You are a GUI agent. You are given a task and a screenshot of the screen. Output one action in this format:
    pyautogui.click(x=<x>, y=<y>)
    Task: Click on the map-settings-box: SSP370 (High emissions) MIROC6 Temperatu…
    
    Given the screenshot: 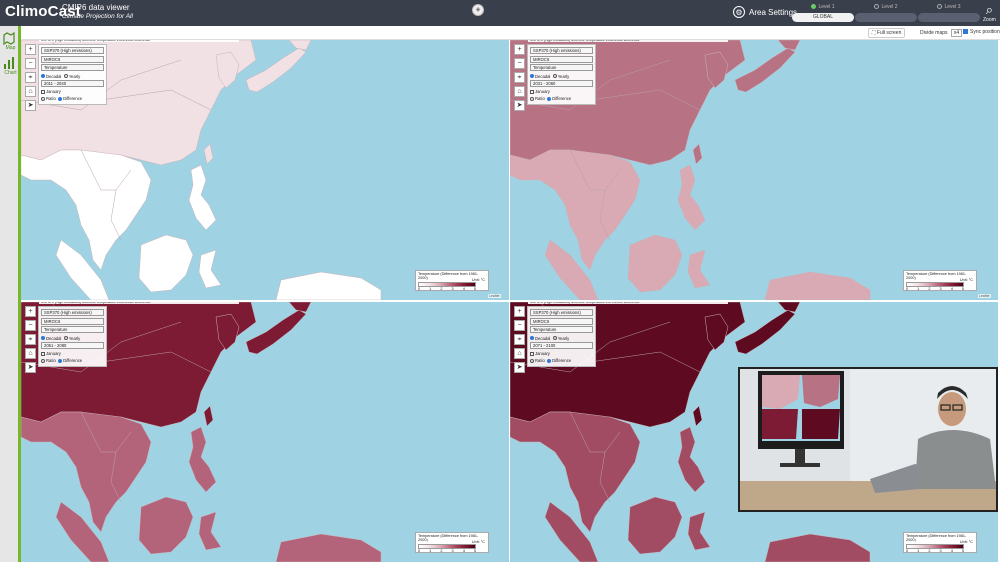 What is the action you would take?
    pyautogui.click(x=138, y=334)
    